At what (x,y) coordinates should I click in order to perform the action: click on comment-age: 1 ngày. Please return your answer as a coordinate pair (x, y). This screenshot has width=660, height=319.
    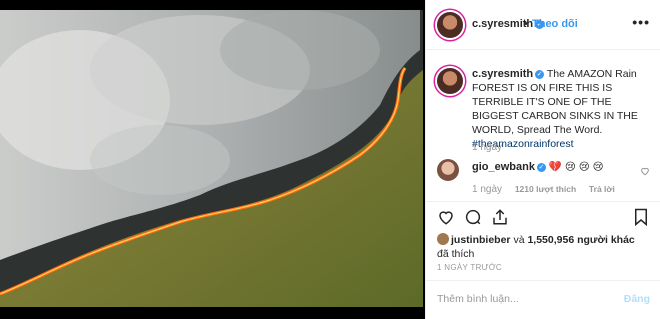
    Looking at the image, I should click on (487, 189).